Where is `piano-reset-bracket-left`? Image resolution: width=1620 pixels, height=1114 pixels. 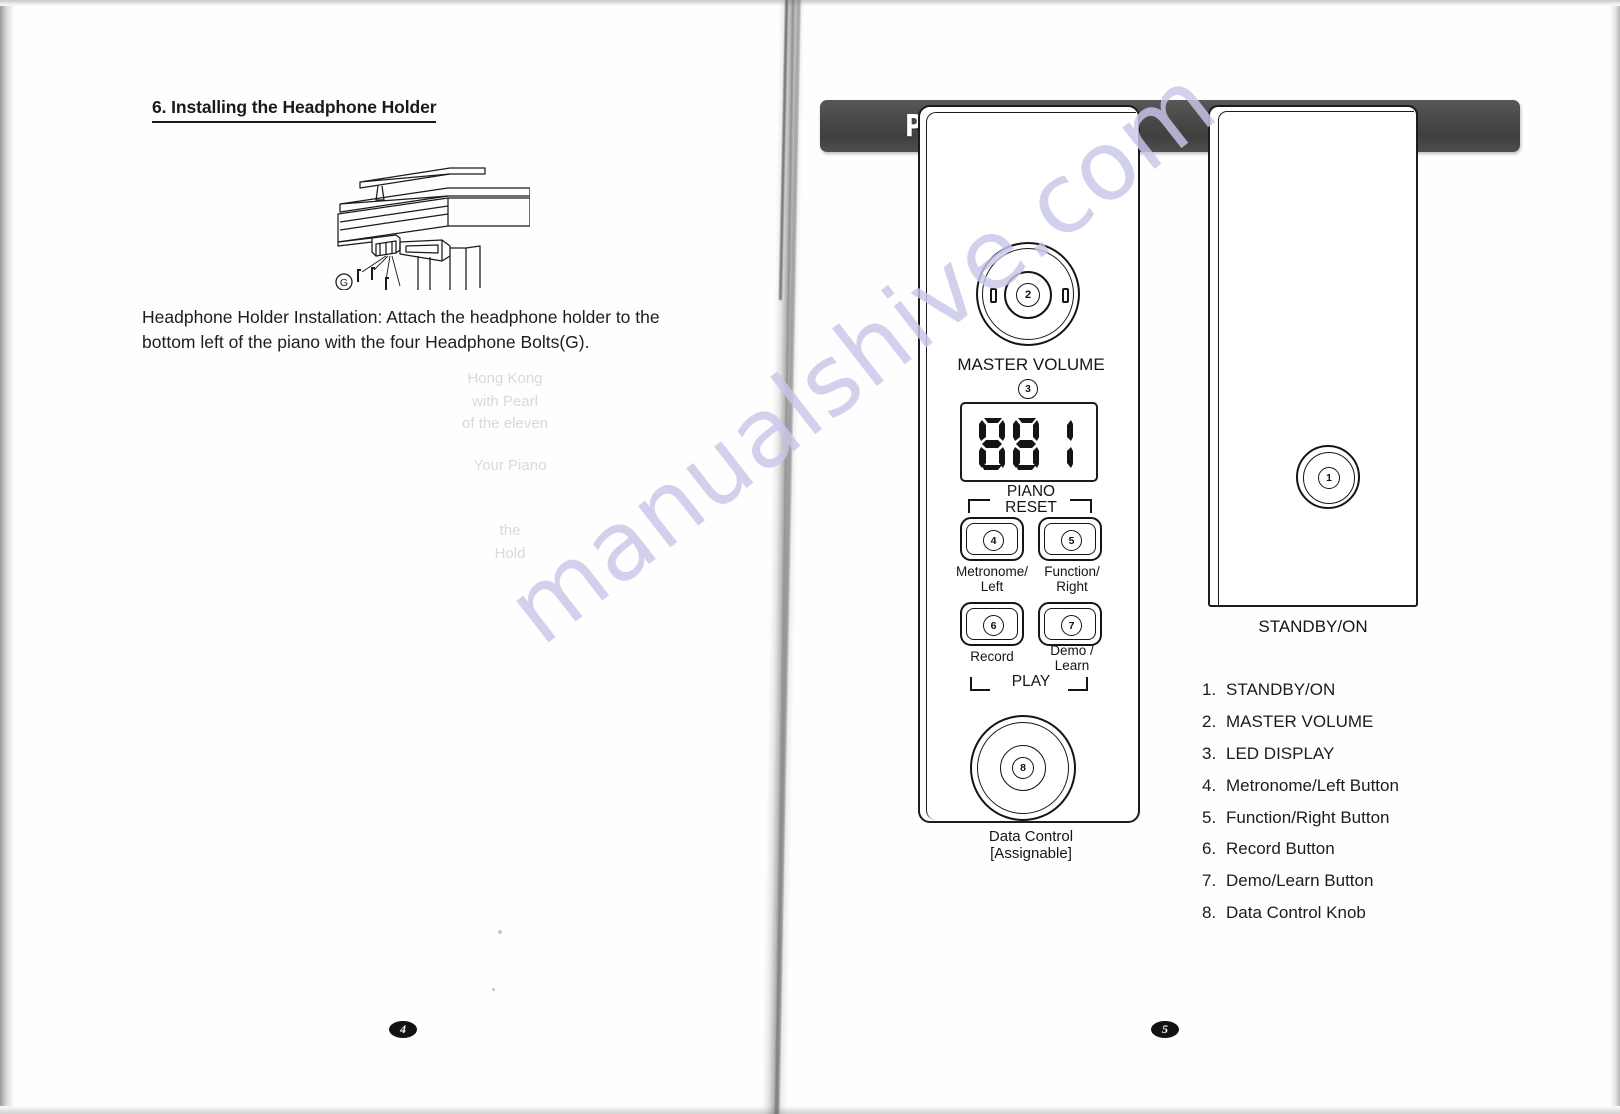 piano-reset-bracket-left is located at coordinates (979, 506).